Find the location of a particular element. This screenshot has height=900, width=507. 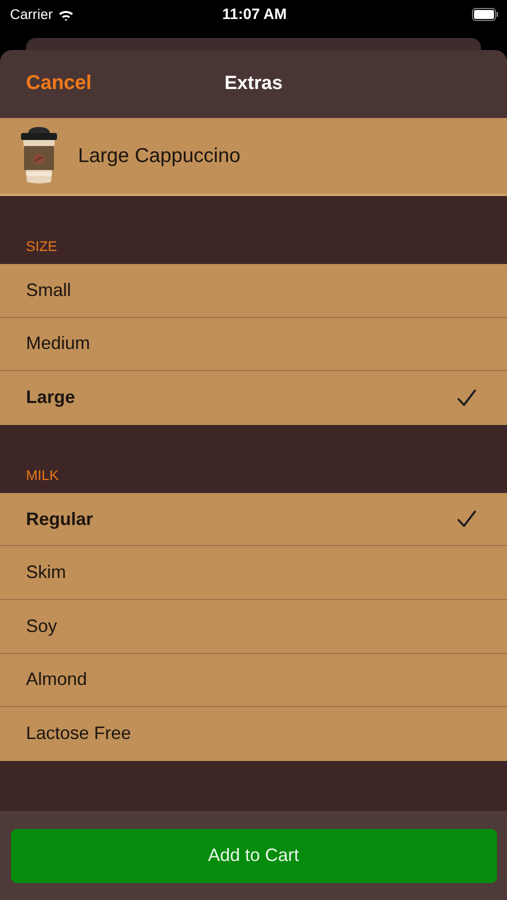

option-row: Small is located at coordinates (253, 291).